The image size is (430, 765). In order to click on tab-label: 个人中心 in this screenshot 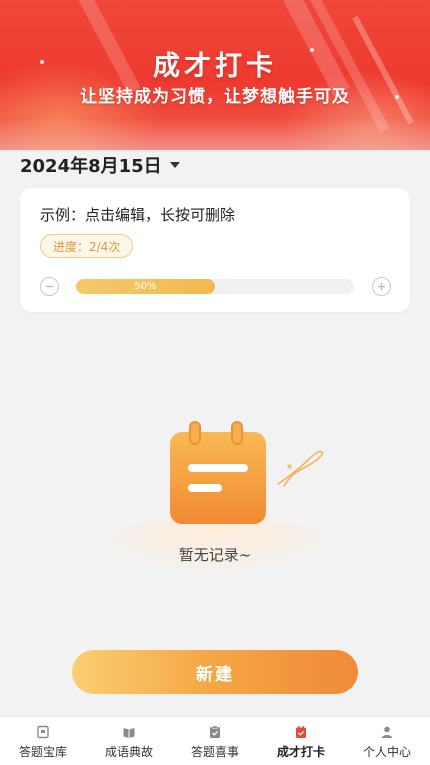, I will do `click(386, 752)`.